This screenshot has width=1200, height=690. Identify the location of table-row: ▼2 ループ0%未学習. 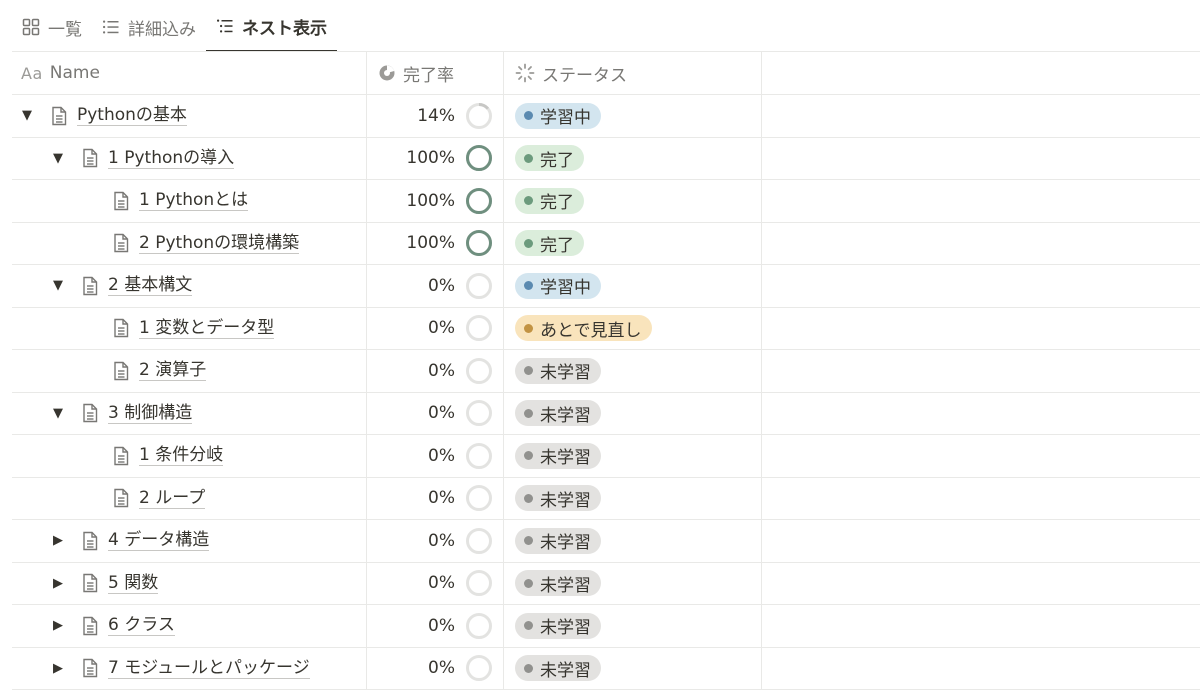
(606, 499).